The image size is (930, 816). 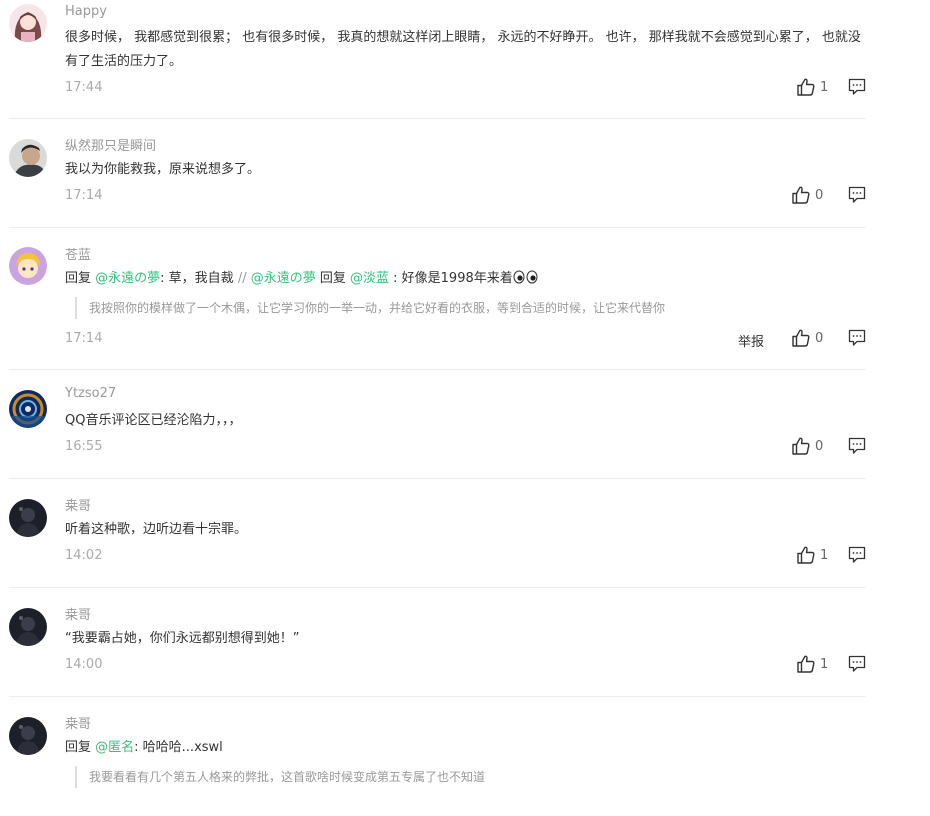 I want to click on comment-text: QQ音乐评论区已经沦陷力，，，, so click(x=465, y=421).